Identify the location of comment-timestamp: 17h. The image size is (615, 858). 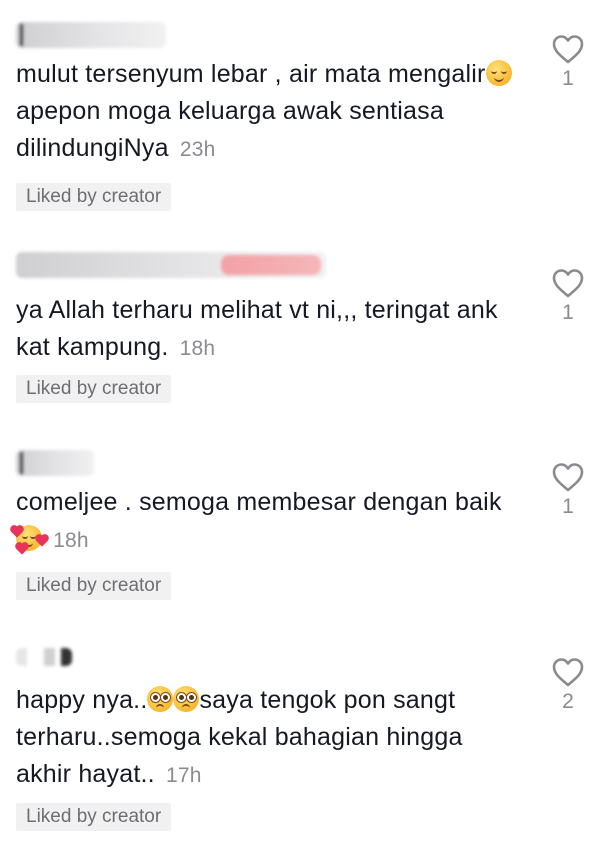
(183, 775).